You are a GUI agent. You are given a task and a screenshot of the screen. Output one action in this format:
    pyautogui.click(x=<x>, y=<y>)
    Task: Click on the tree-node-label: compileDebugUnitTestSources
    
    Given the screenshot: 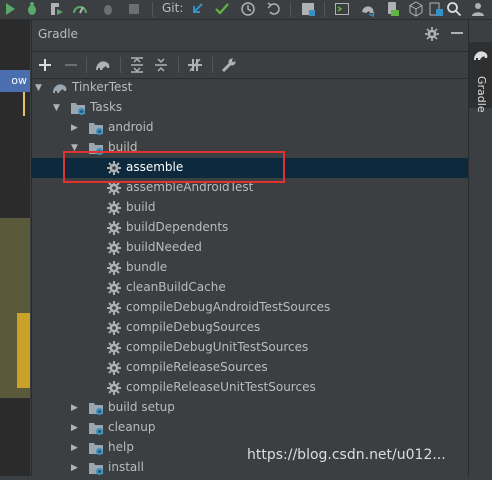 What is the action you would take?
    pyautogui.click(x=217, y=347)
    